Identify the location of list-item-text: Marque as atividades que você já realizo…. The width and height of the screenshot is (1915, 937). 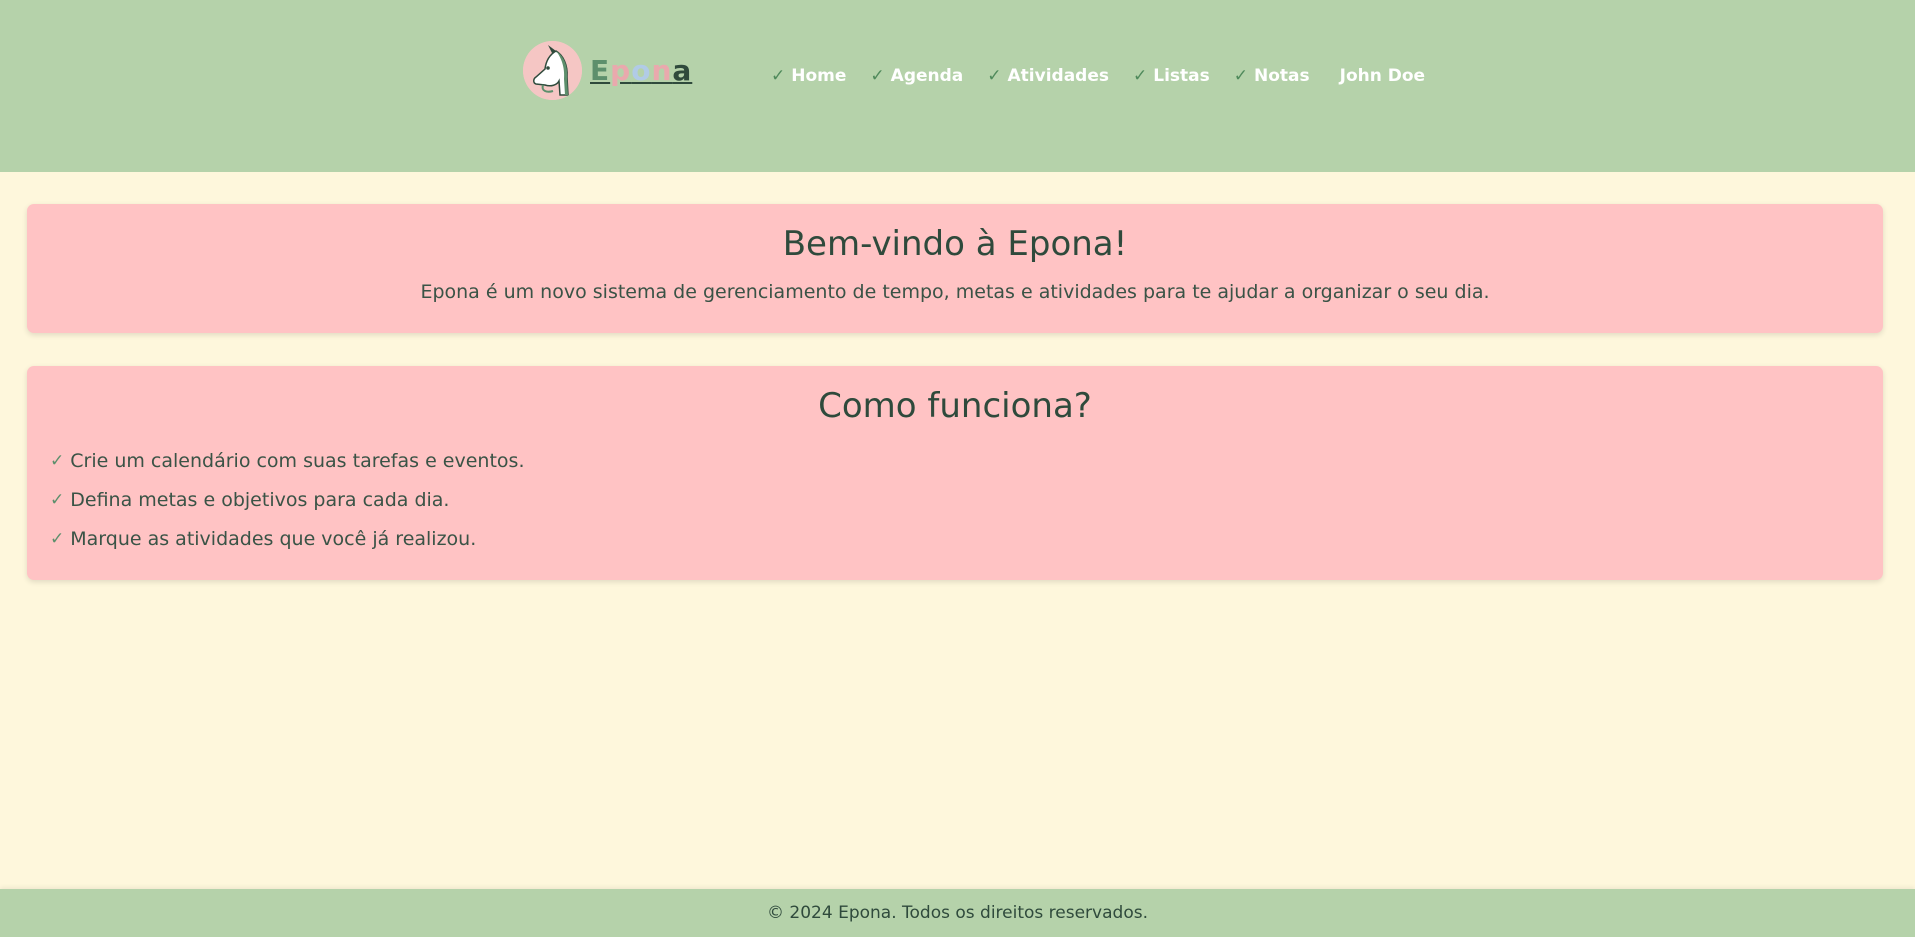
(273, 538).